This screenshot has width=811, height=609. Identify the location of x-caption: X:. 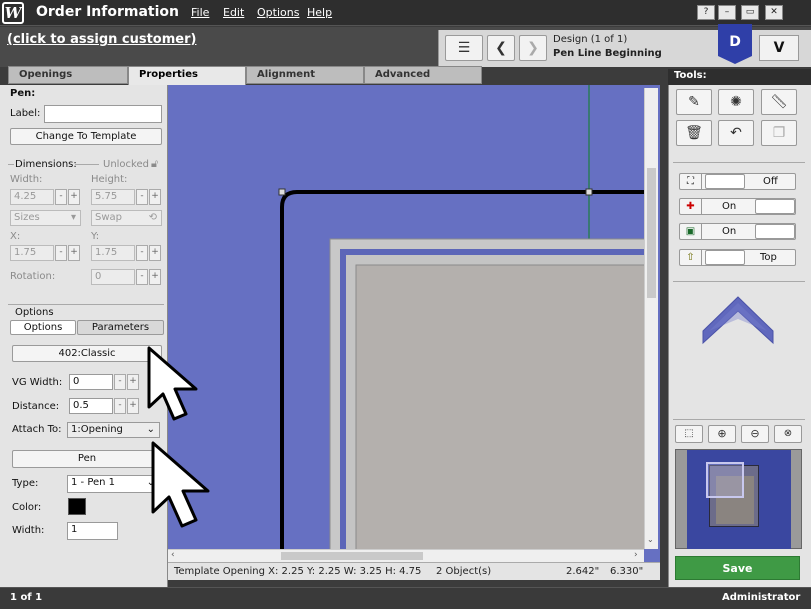
(15, 236).